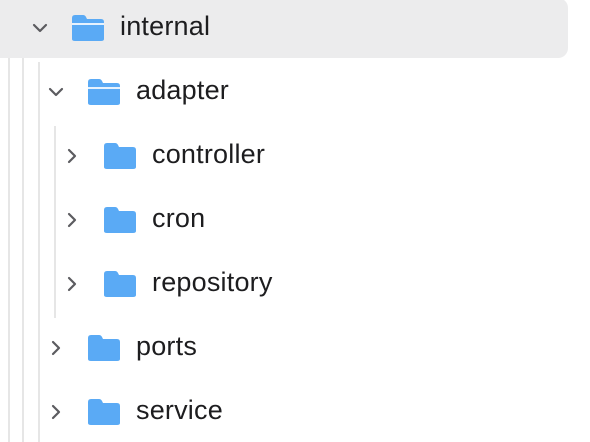 This screenshot has height=442, width=590. What do you see at coordinates (284, 412) in the screenshot?
I see `tree-item-service: service` at bounding box center [284, 412].